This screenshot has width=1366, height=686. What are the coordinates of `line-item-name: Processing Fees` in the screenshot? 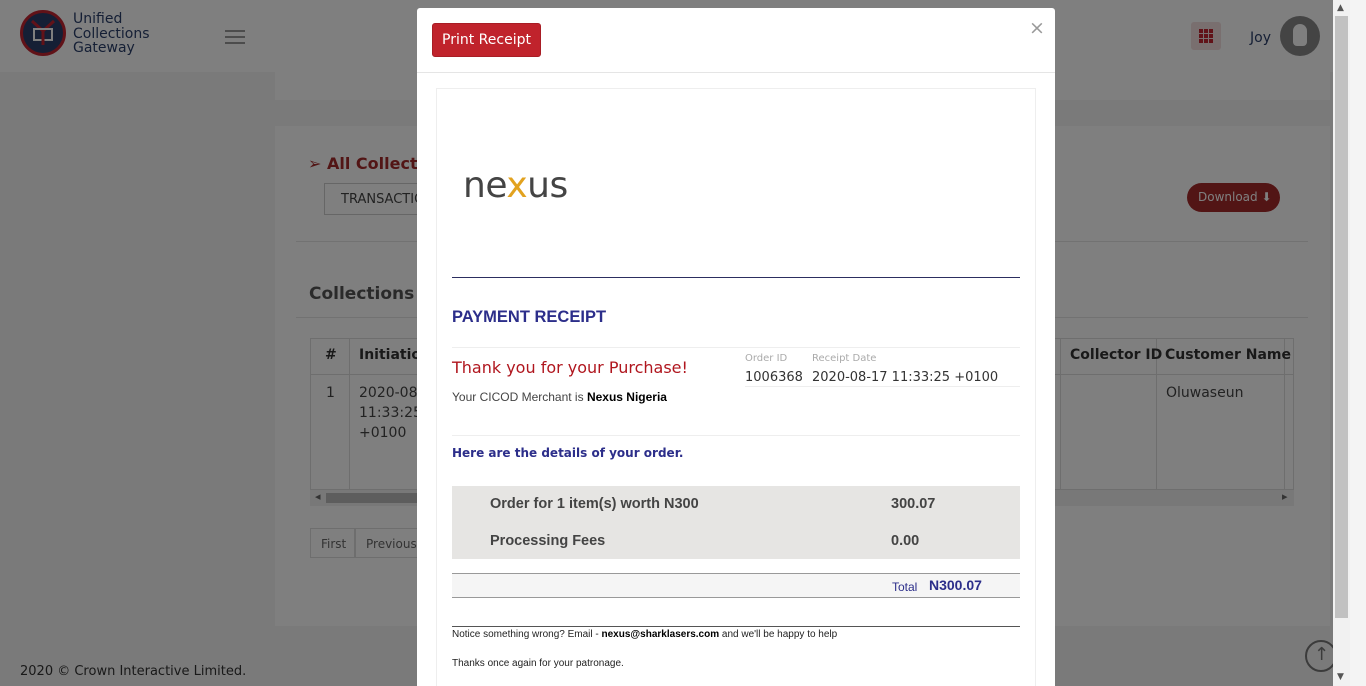 It's located at (548, 541).